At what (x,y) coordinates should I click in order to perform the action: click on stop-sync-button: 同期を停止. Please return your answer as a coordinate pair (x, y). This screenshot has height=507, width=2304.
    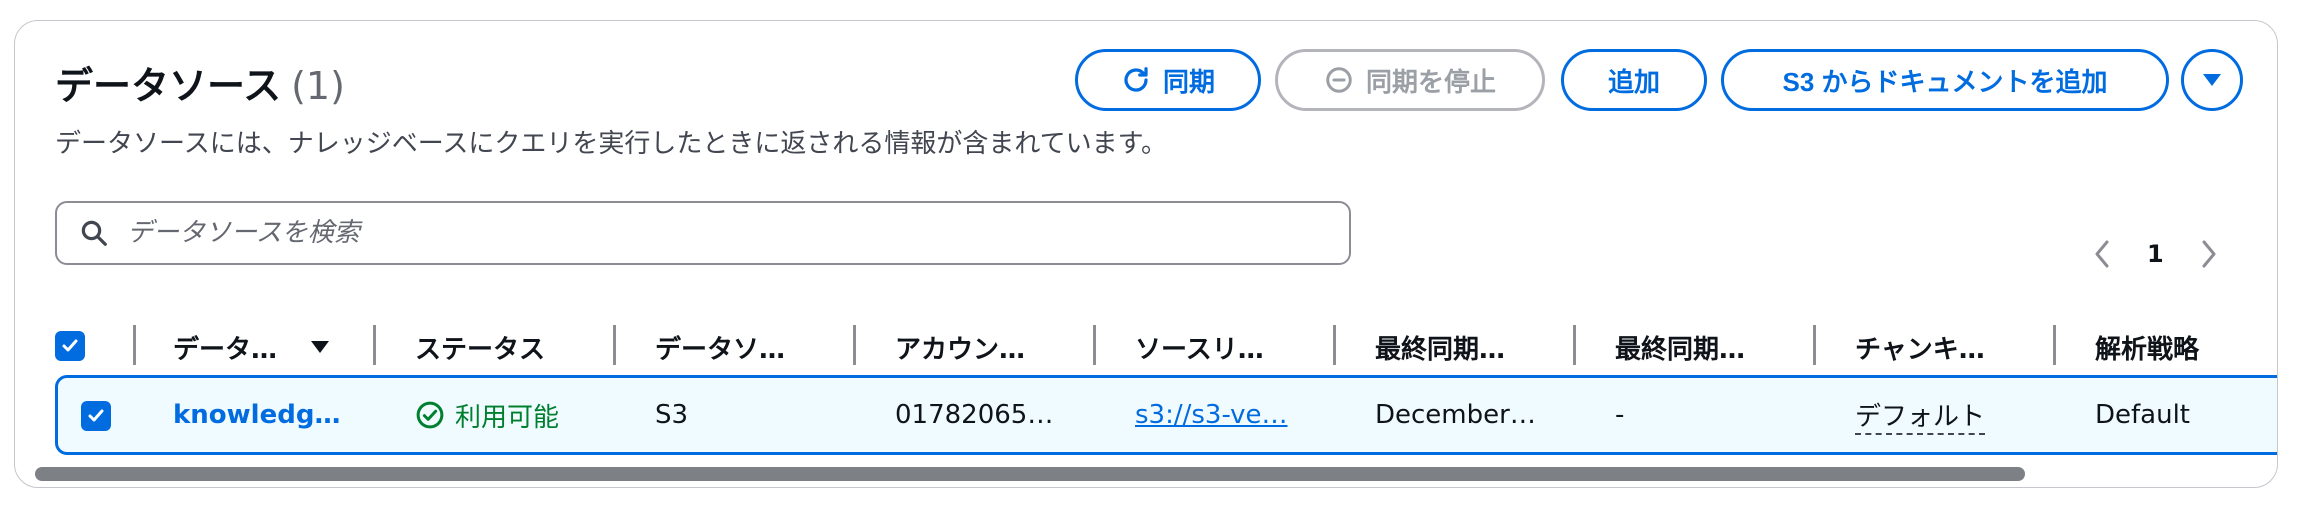
    Looking at the image, I should click on (1410, 80).